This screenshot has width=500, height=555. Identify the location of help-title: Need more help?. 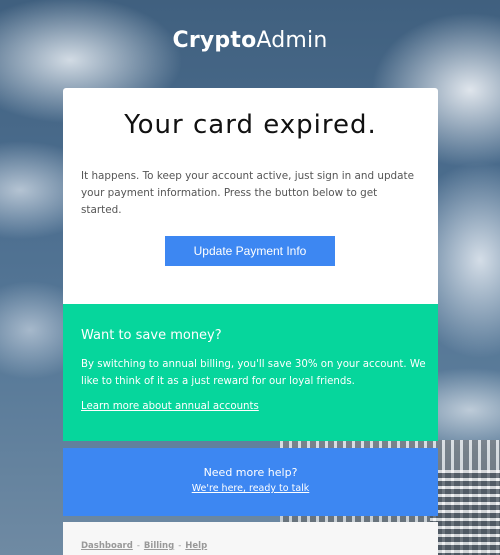
(250, 472).